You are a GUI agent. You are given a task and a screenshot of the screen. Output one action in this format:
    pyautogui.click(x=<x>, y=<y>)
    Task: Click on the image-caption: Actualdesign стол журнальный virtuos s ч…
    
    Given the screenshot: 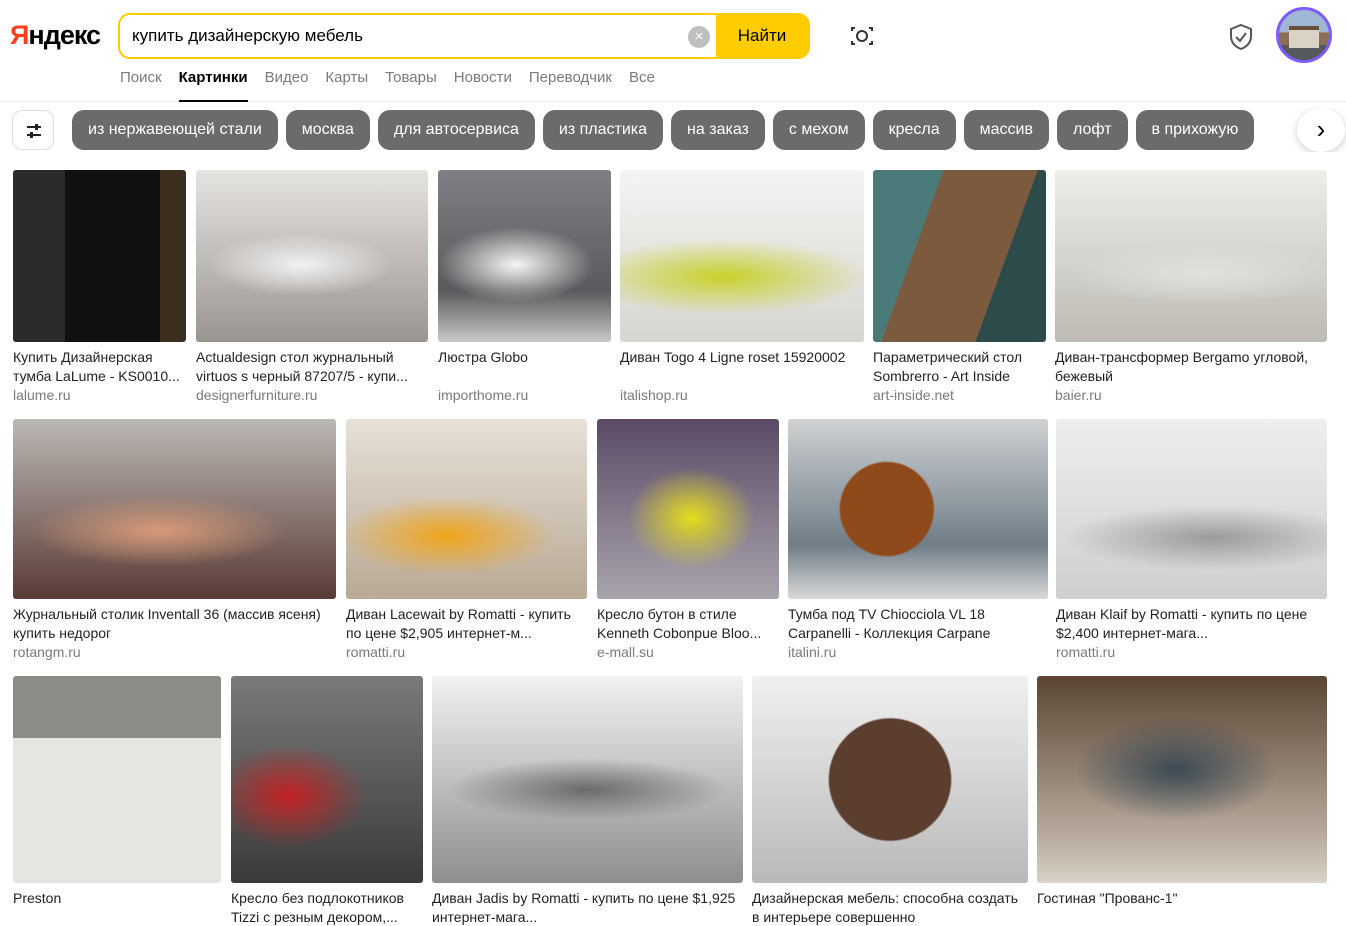 What is the action you would take?
    pyautogui.click(x=312, y=367)
    